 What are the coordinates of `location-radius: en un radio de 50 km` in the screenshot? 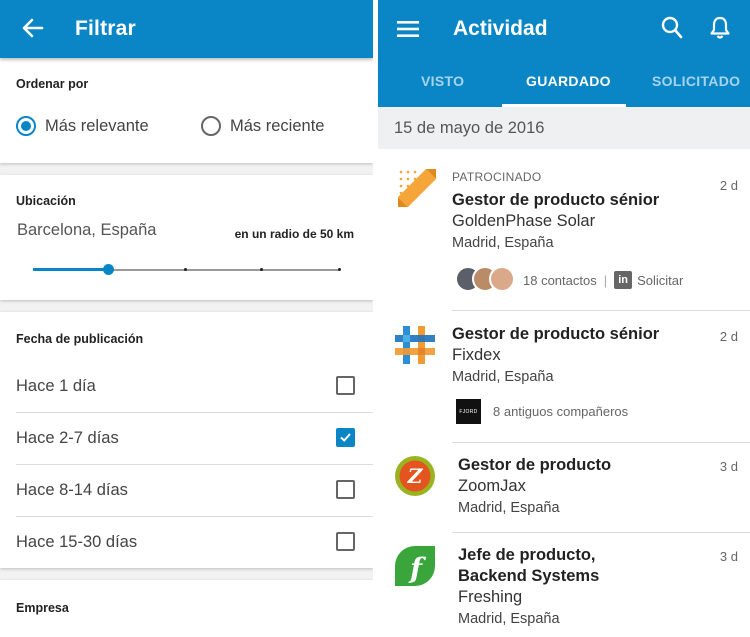 It's located at (294, 234).